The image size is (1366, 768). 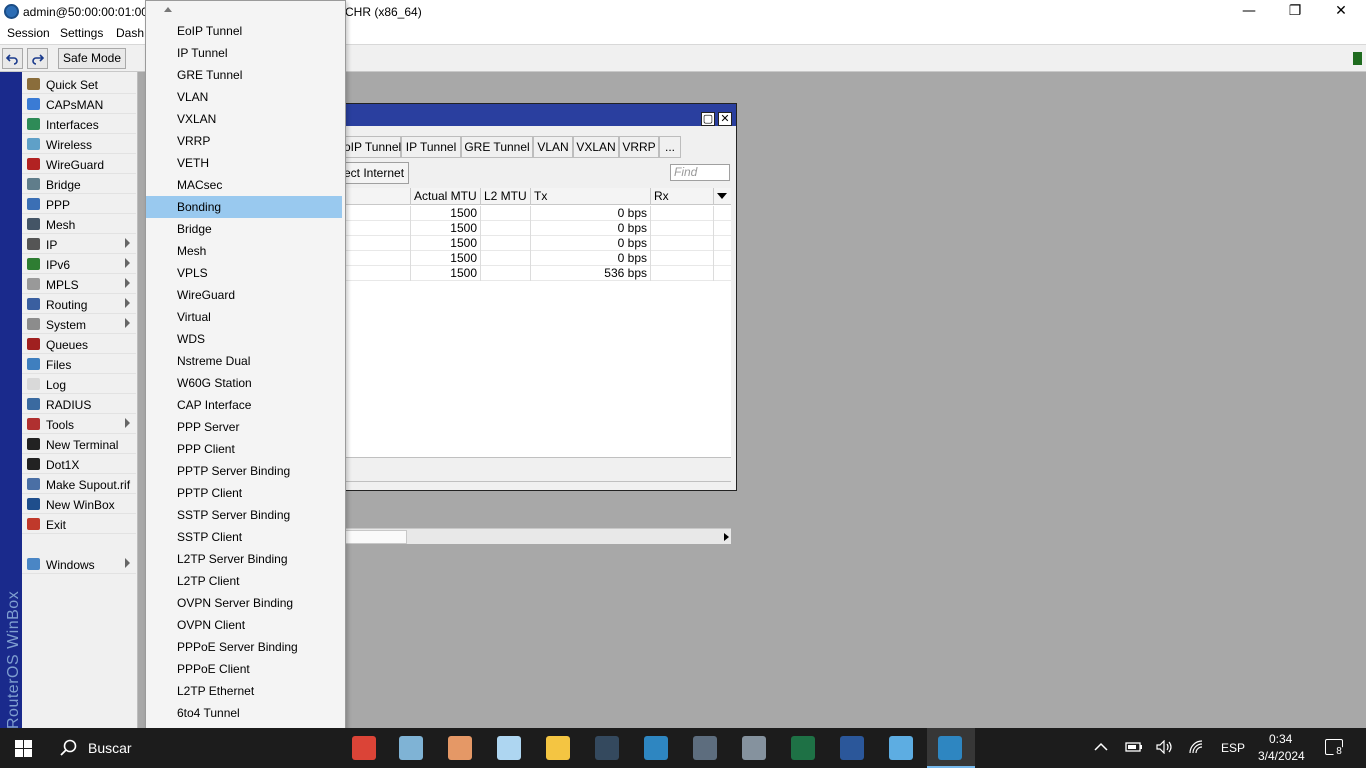 What do you see at coordinates (28, 33) in the screenshot?
I see `menu-session: Session` at bounding box center [28, 33].